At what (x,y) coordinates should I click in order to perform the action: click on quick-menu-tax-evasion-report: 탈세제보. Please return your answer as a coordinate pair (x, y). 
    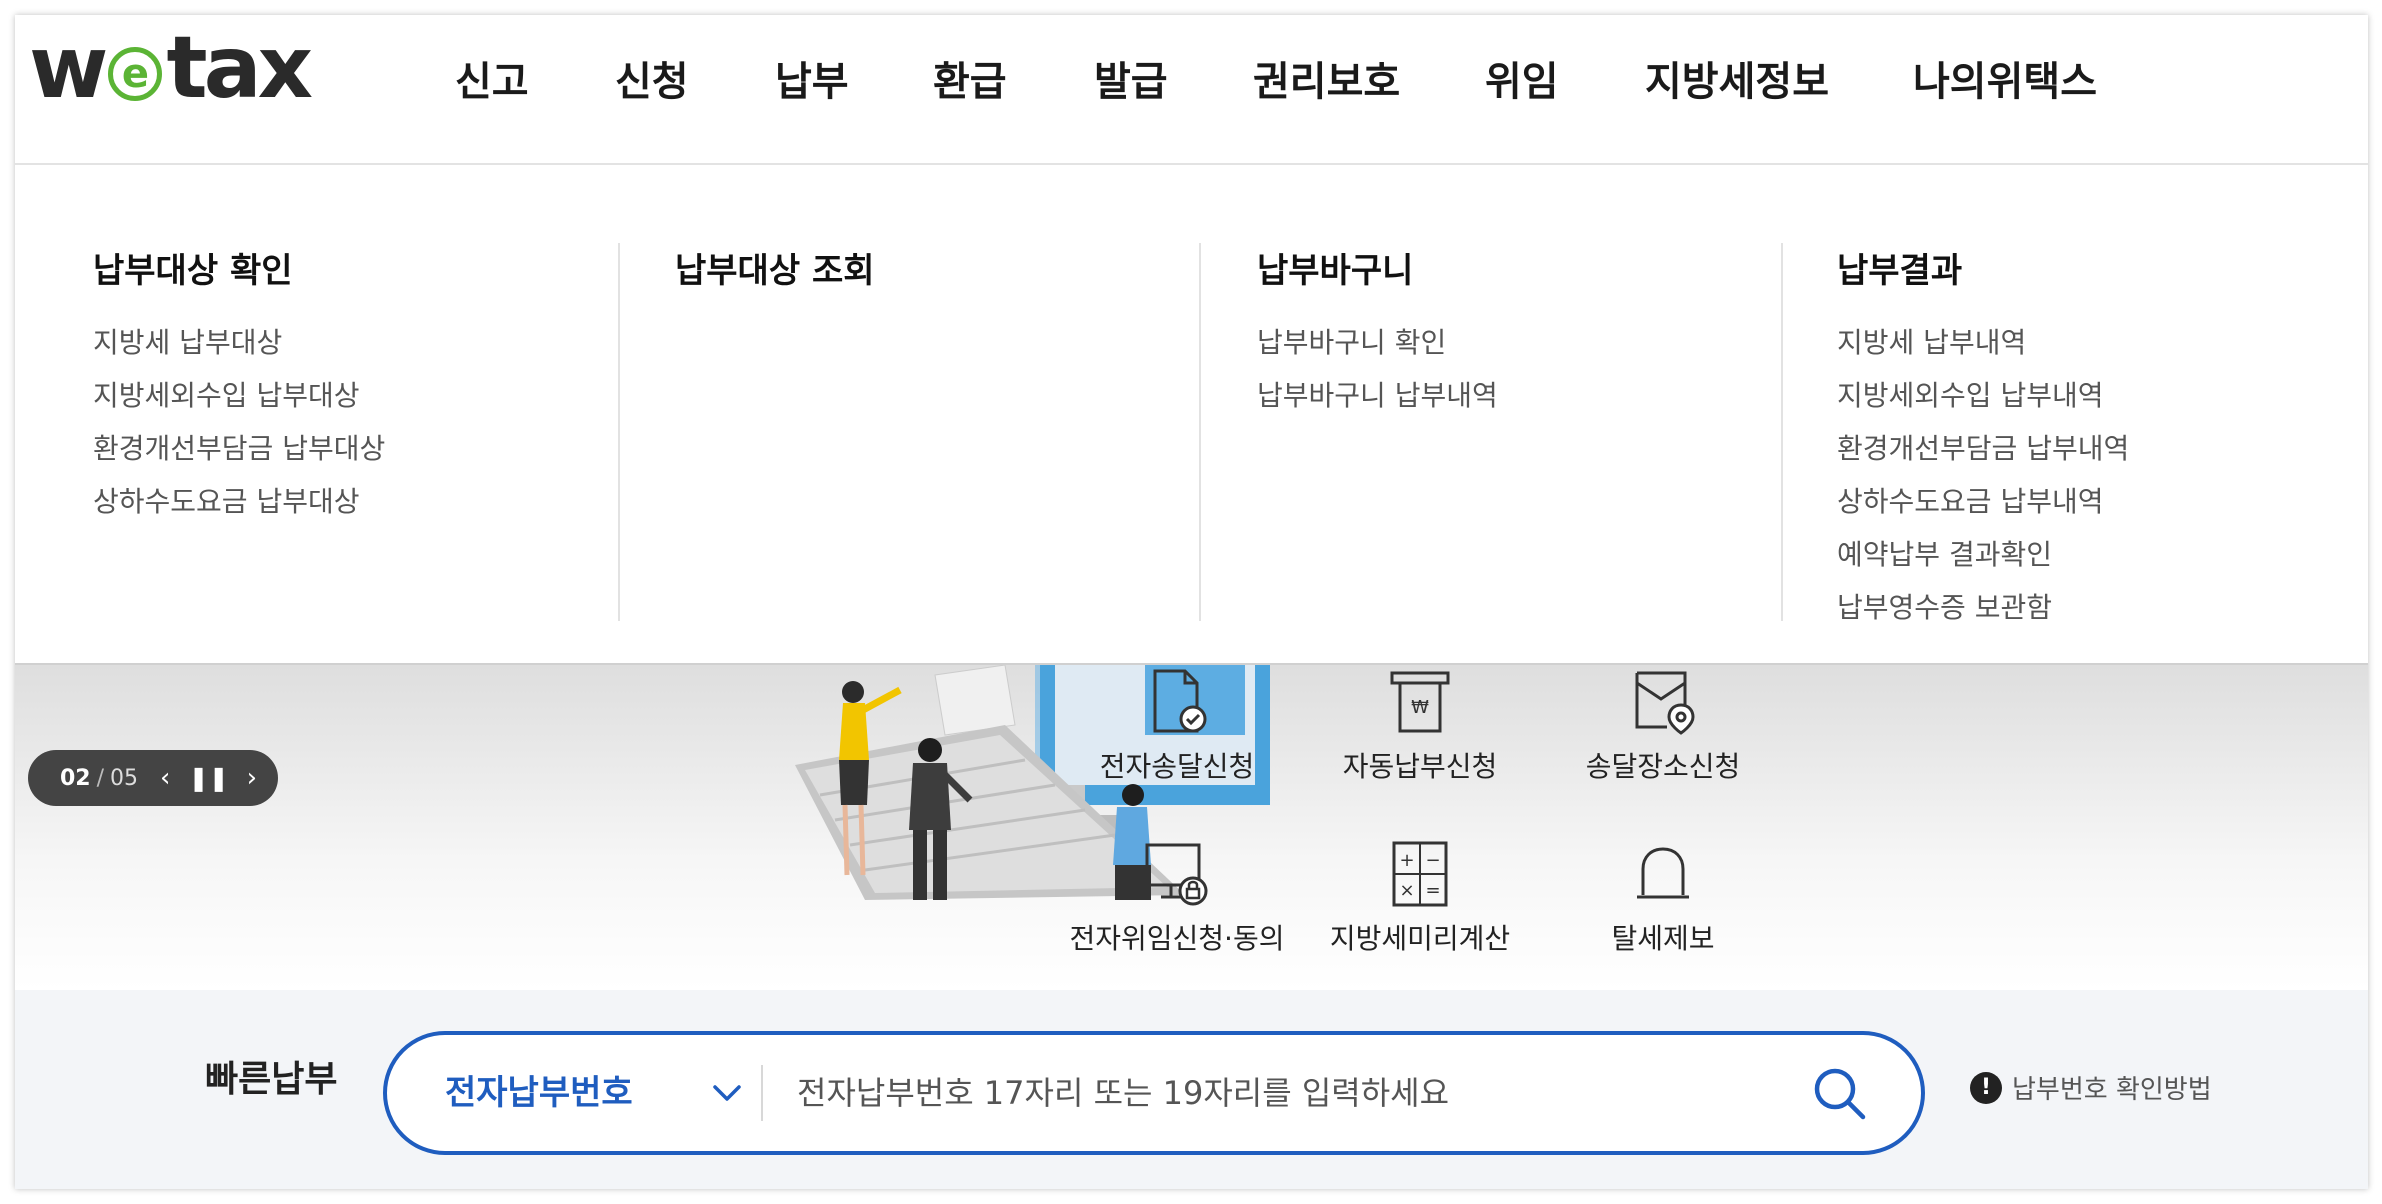
    Looking at the image, I should click on (1663, 897).